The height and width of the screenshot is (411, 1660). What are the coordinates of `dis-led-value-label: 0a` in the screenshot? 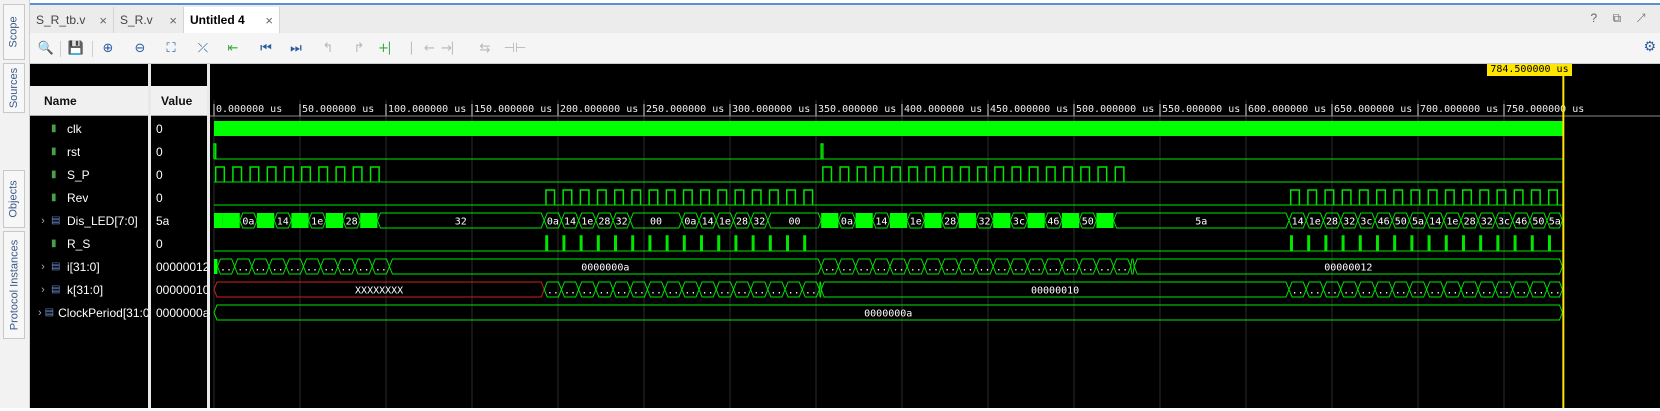 It's located at (847, 222).